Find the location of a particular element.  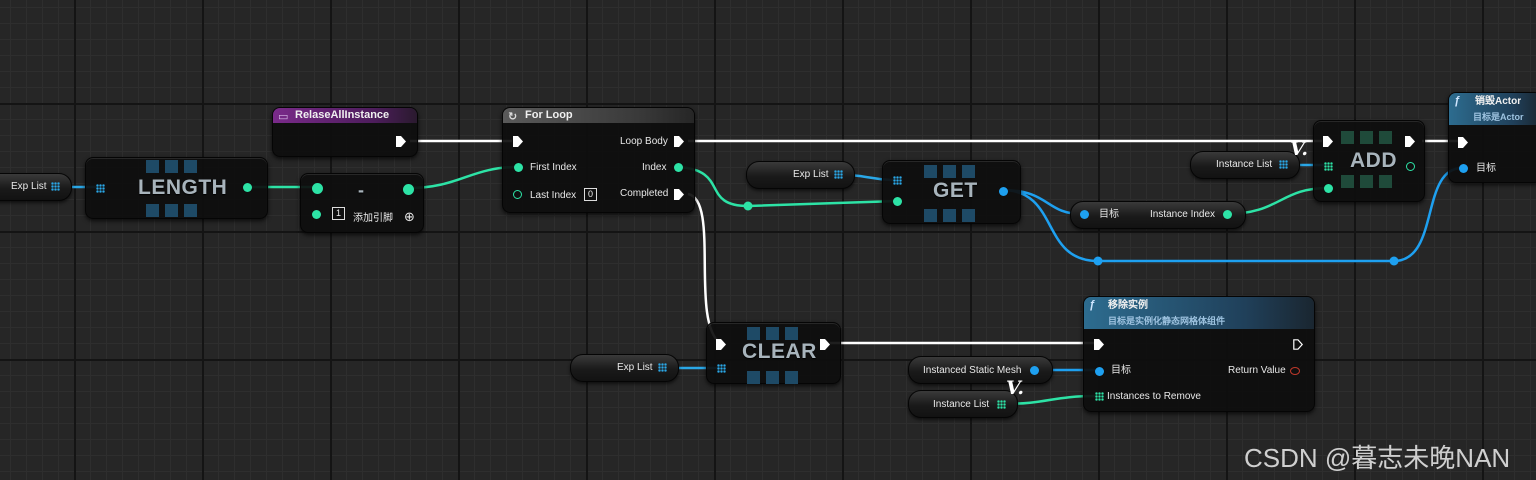

add-pin-icon: ⊕ is located at coordinates (409, 216).